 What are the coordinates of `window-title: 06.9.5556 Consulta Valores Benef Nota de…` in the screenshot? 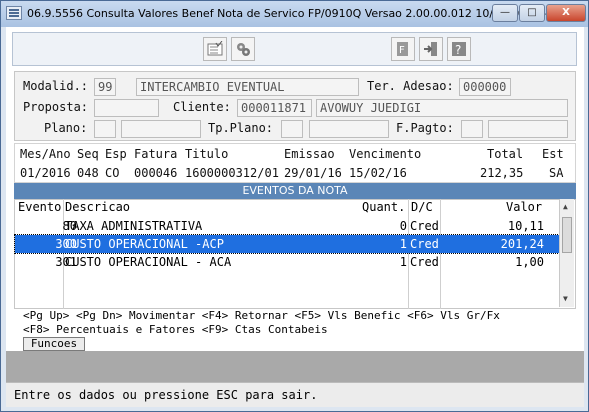 It's located at (292, 13).